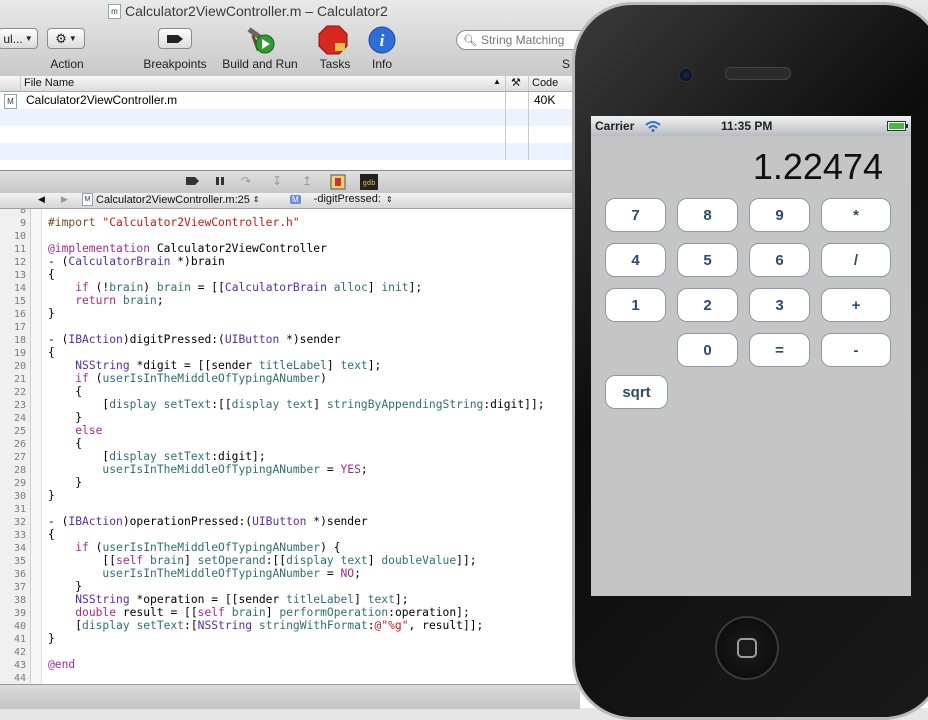  What do you see at coordinates (19, 340) in the screenshot?
I see `line-number: 18` at bounding box center [19, 340].